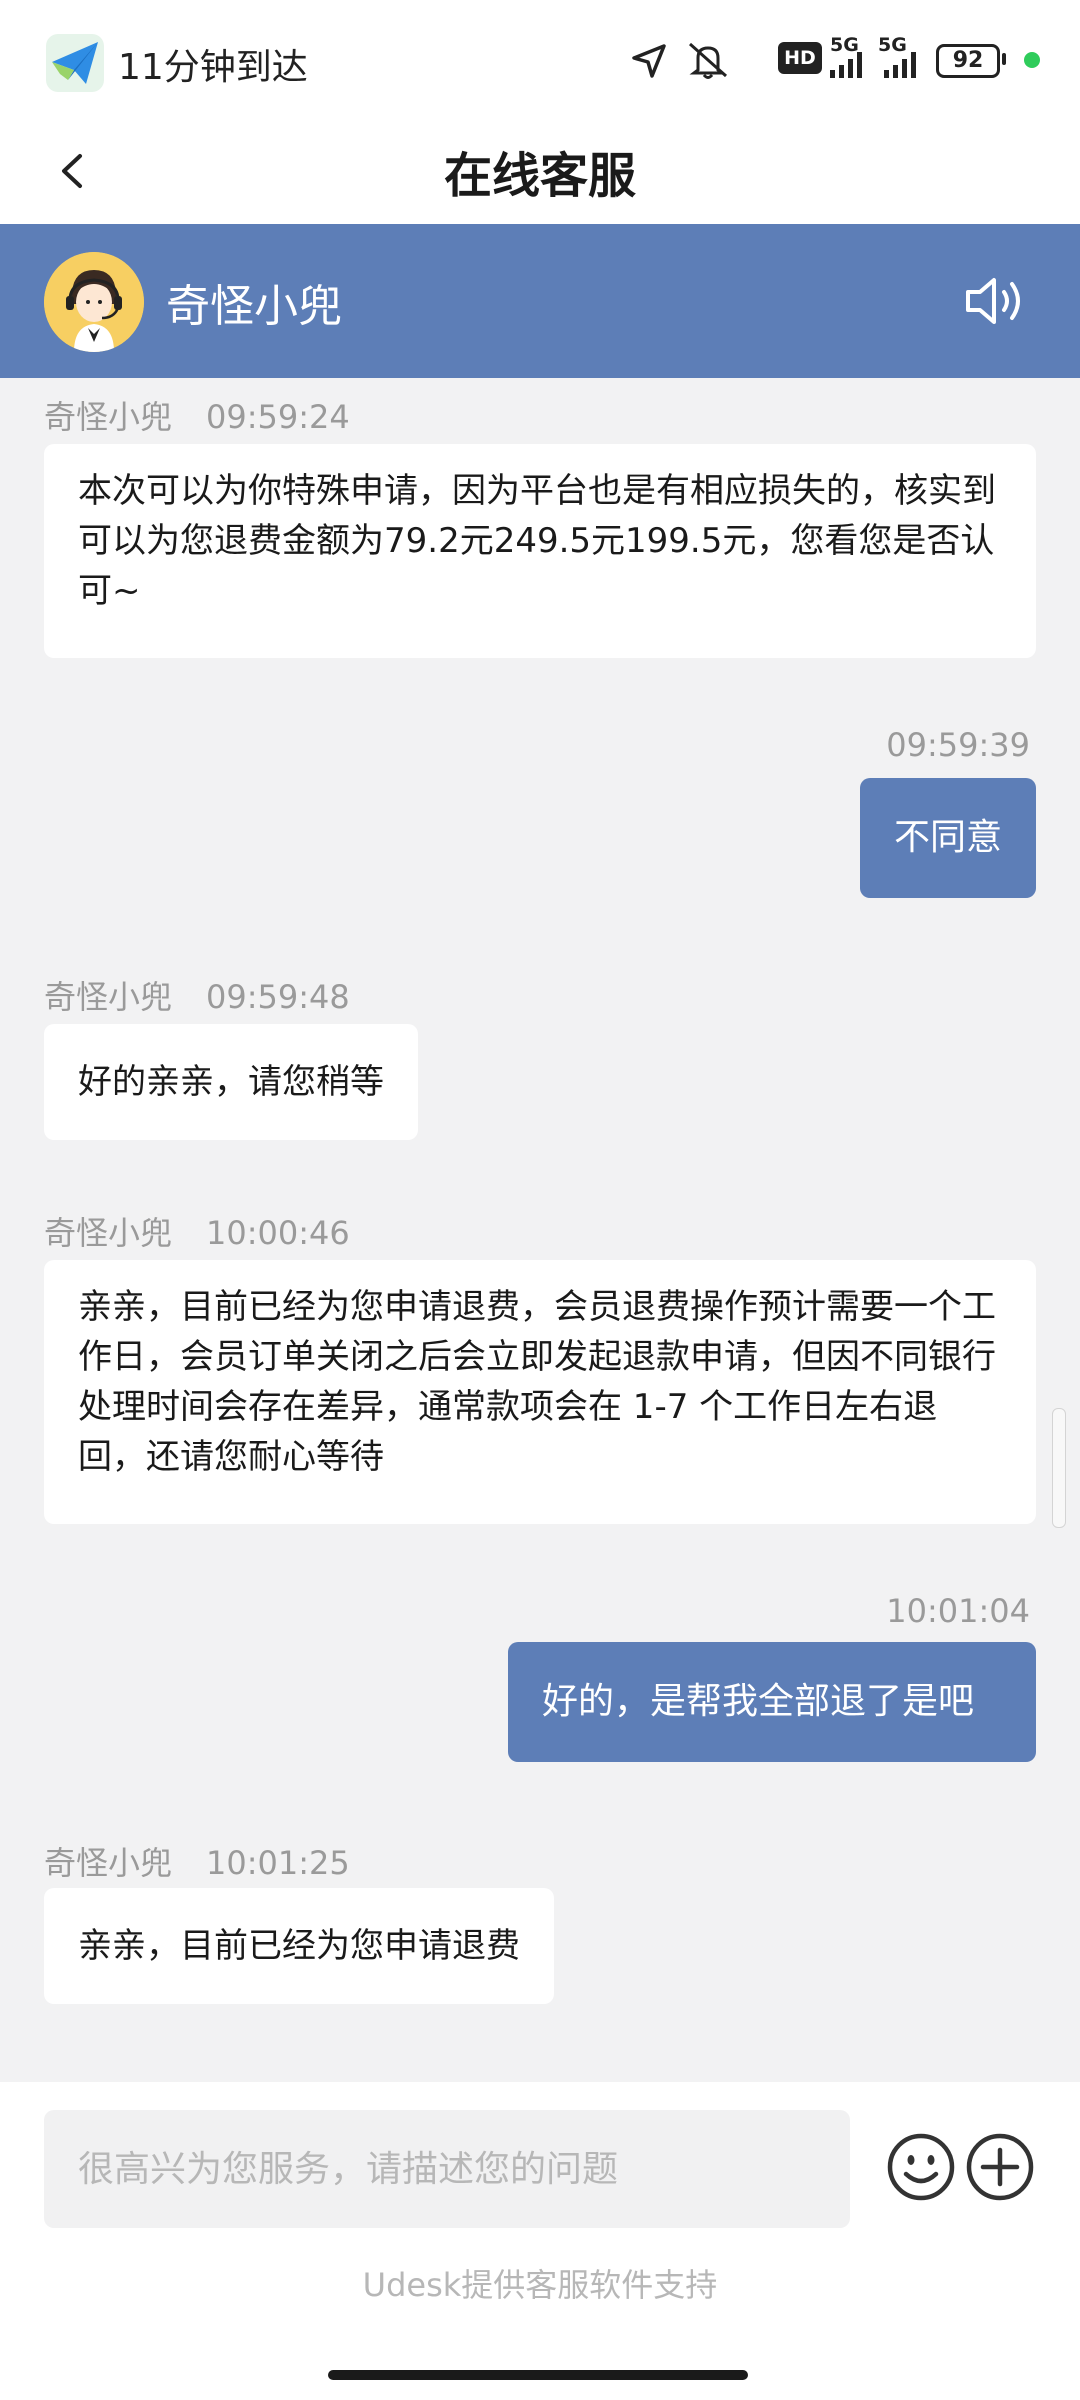 The width and height of the screenshot is (1080, 2400). What do you see at coordinates (800, 58) in the screenshot?
I see `hd-badge: HD` at bounding box center [800, 58].